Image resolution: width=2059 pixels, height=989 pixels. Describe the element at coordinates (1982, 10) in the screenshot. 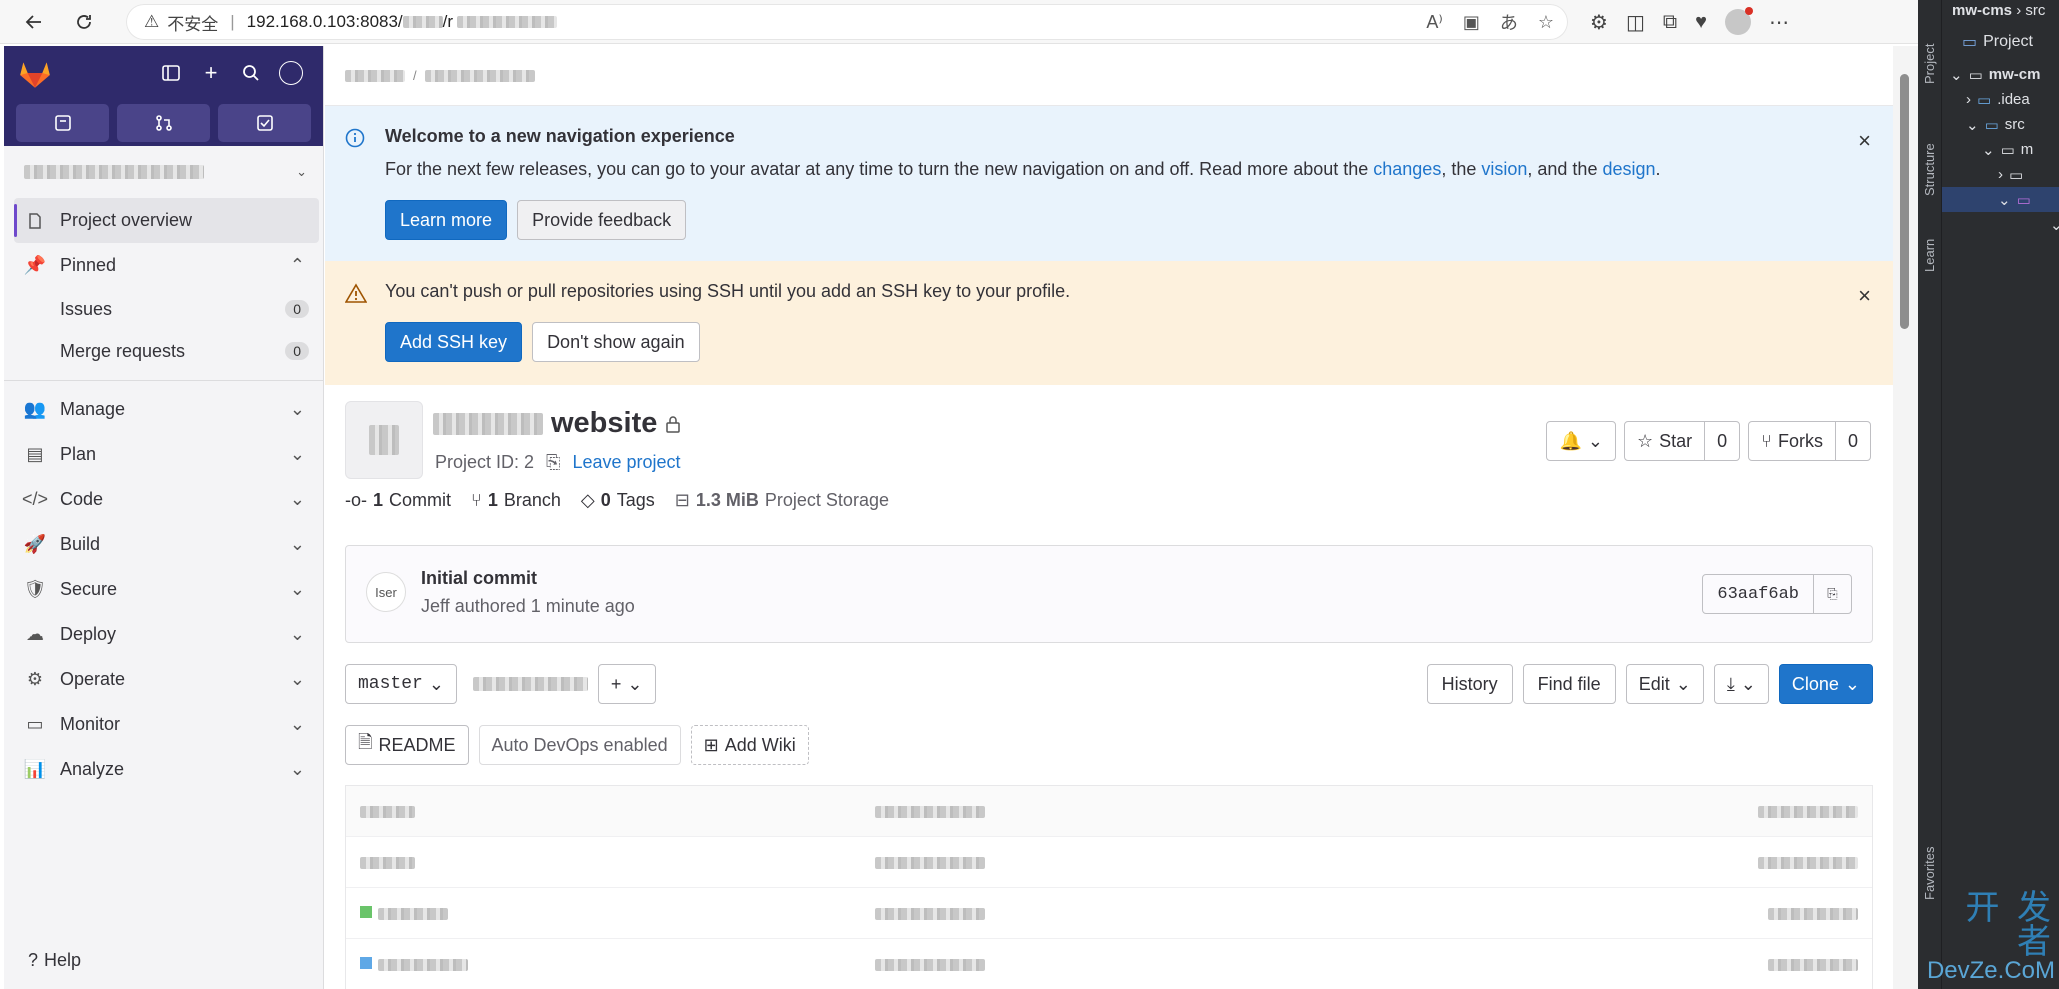

I see `ide-crumb-root: mw-cms` at that location.